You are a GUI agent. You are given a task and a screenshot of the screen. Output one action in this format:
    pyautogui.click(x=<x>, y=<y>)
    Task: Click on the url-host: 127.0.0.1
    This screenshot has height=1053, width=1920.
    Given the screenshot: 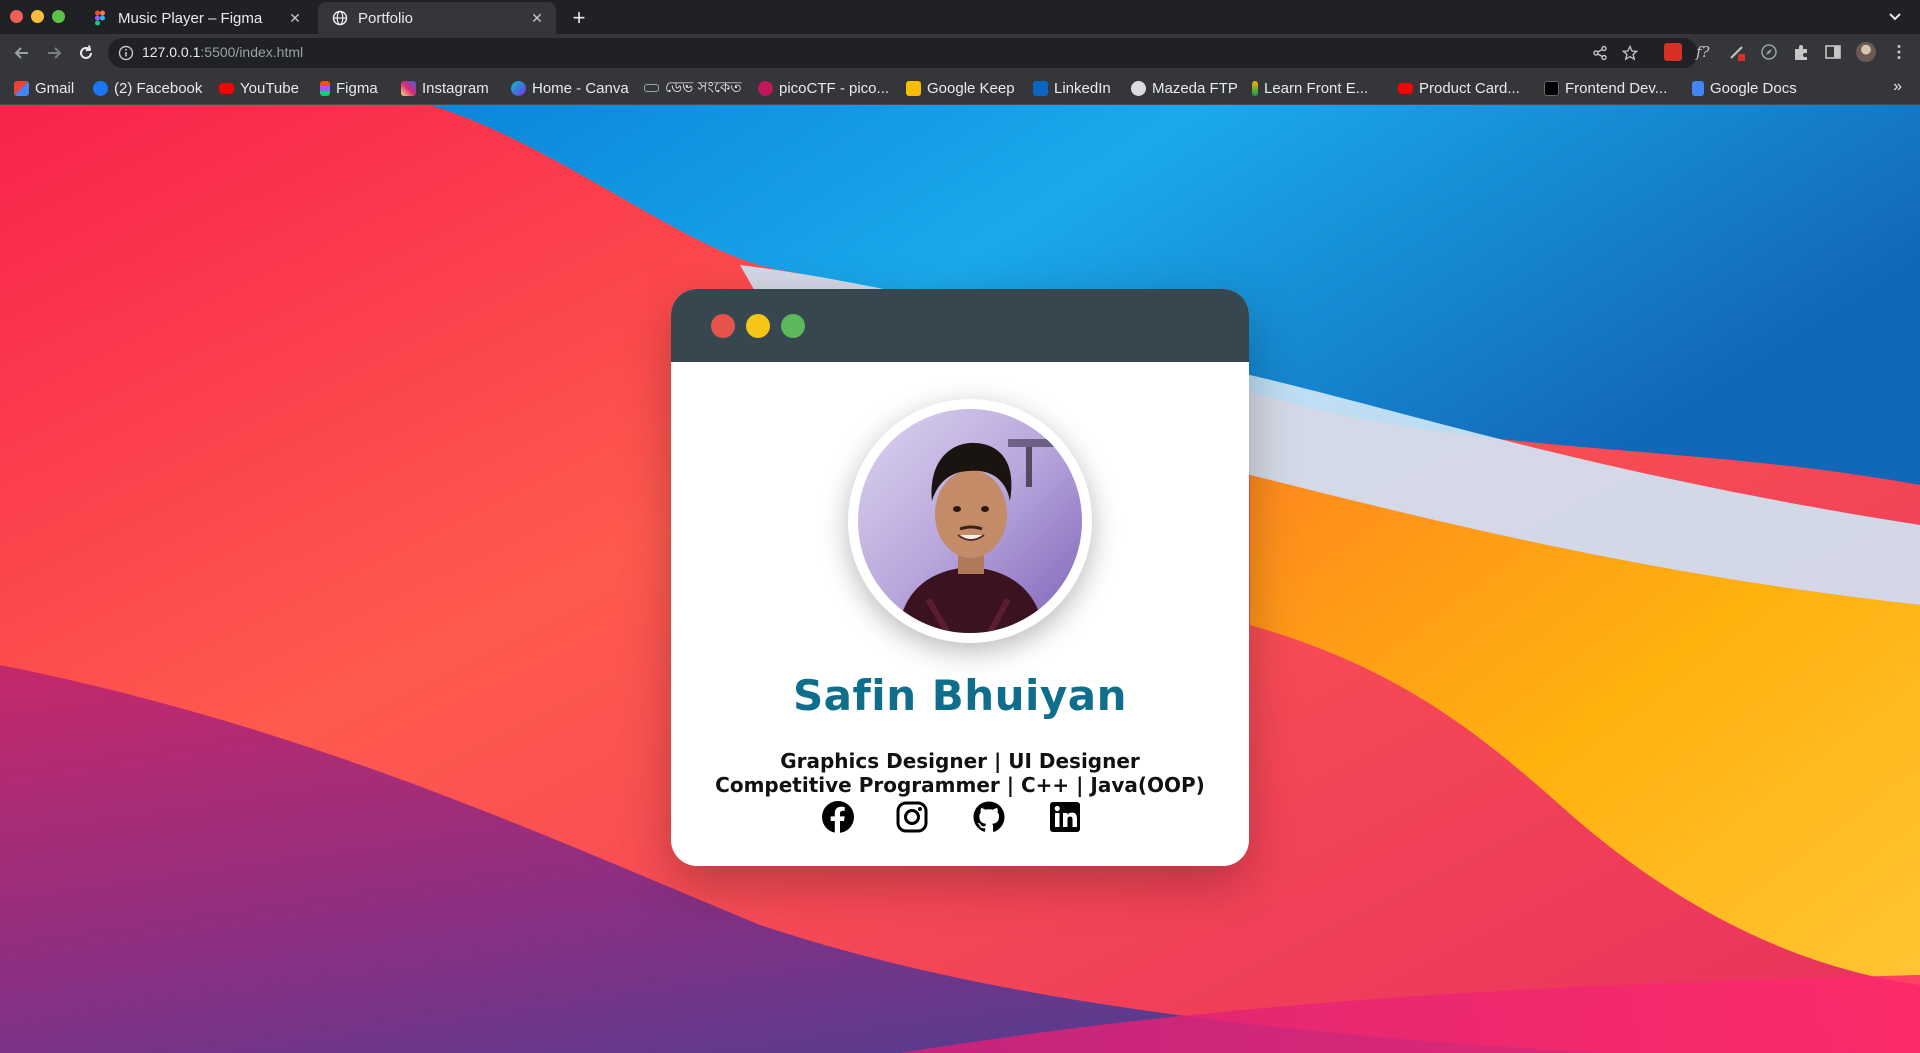 What is the action you would take?
    pyautogui.click(x=171, y=52)
    